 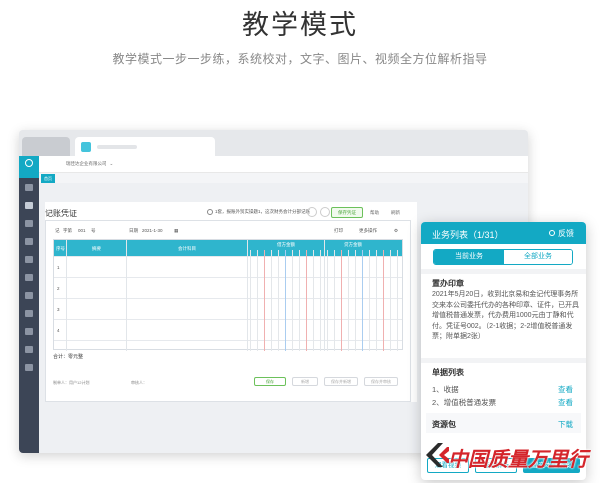 I want to click on sidebar-salary-icon, so click(x=29, y=295).